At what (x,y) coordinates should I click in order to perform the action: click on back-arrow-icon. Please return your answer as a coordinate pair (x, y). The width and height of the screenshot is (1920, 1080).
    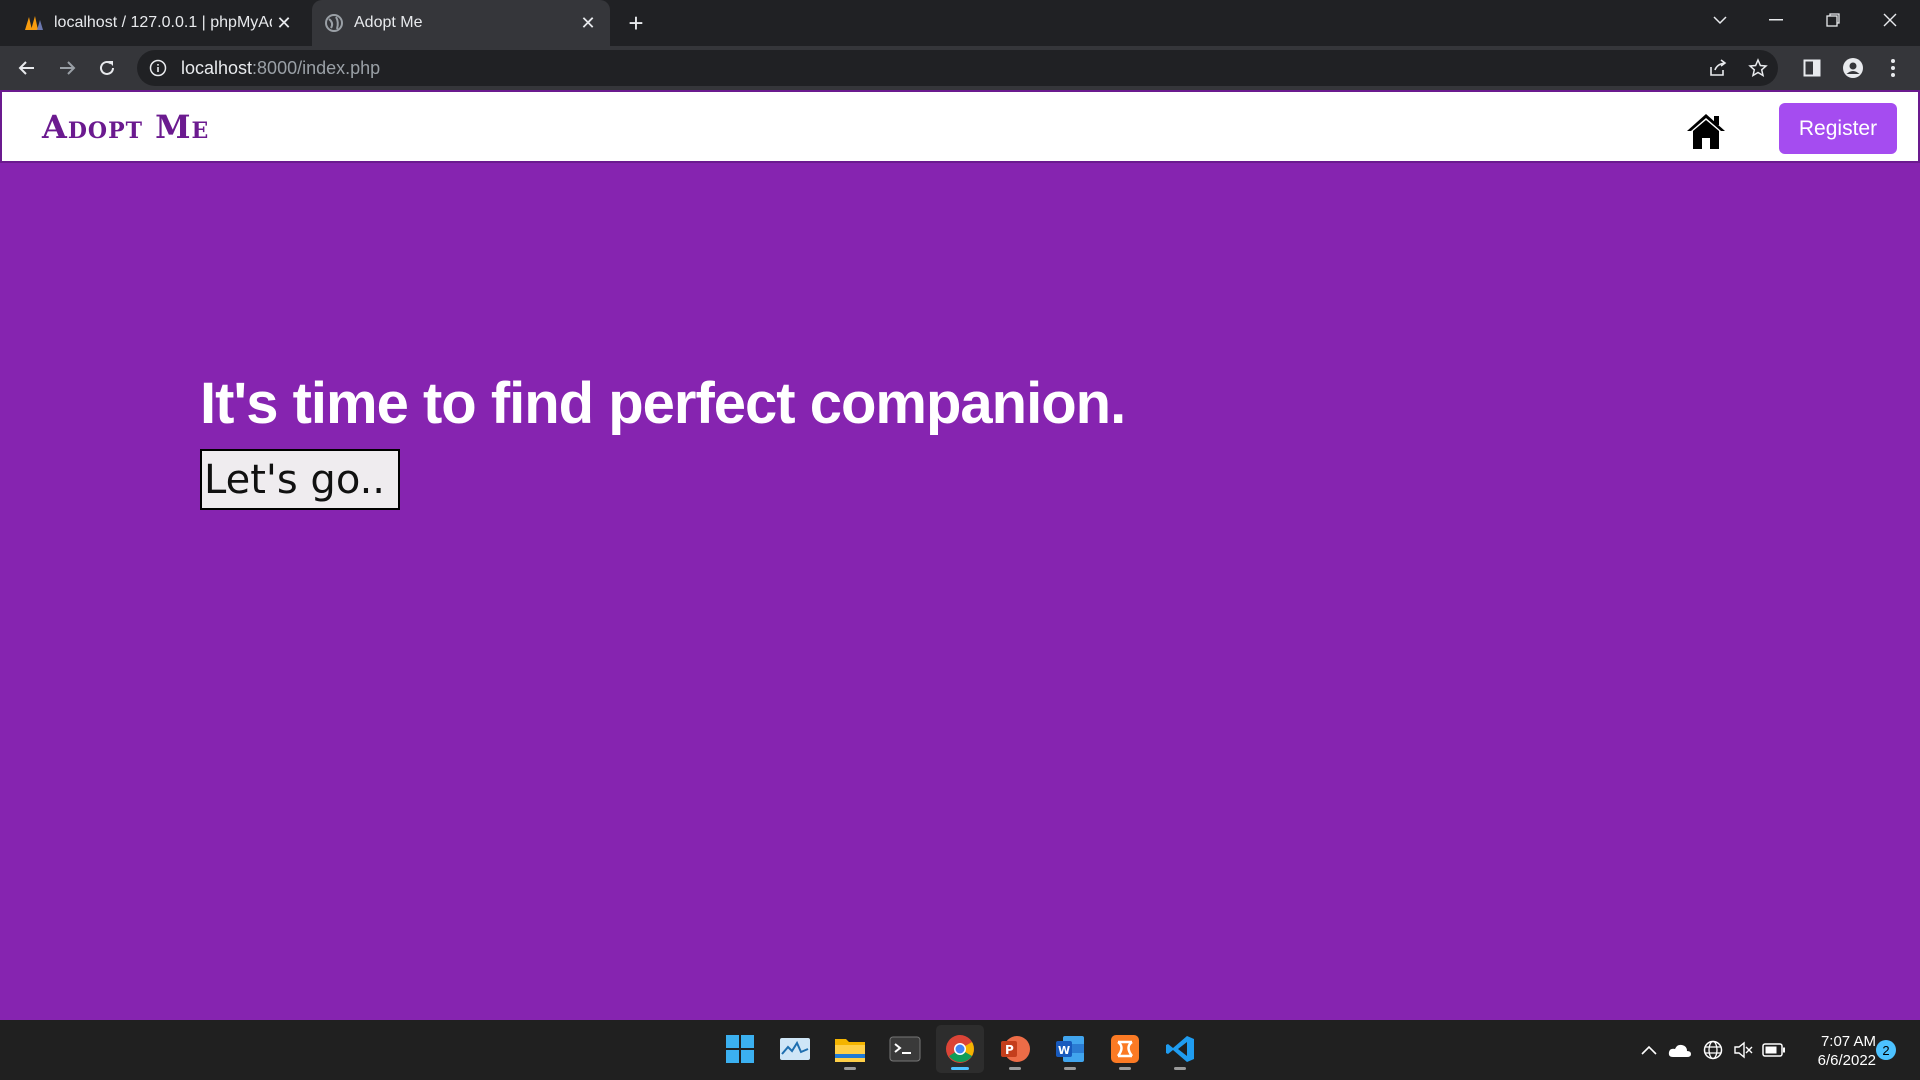
    Looking at the image, I should click on (27, 68).